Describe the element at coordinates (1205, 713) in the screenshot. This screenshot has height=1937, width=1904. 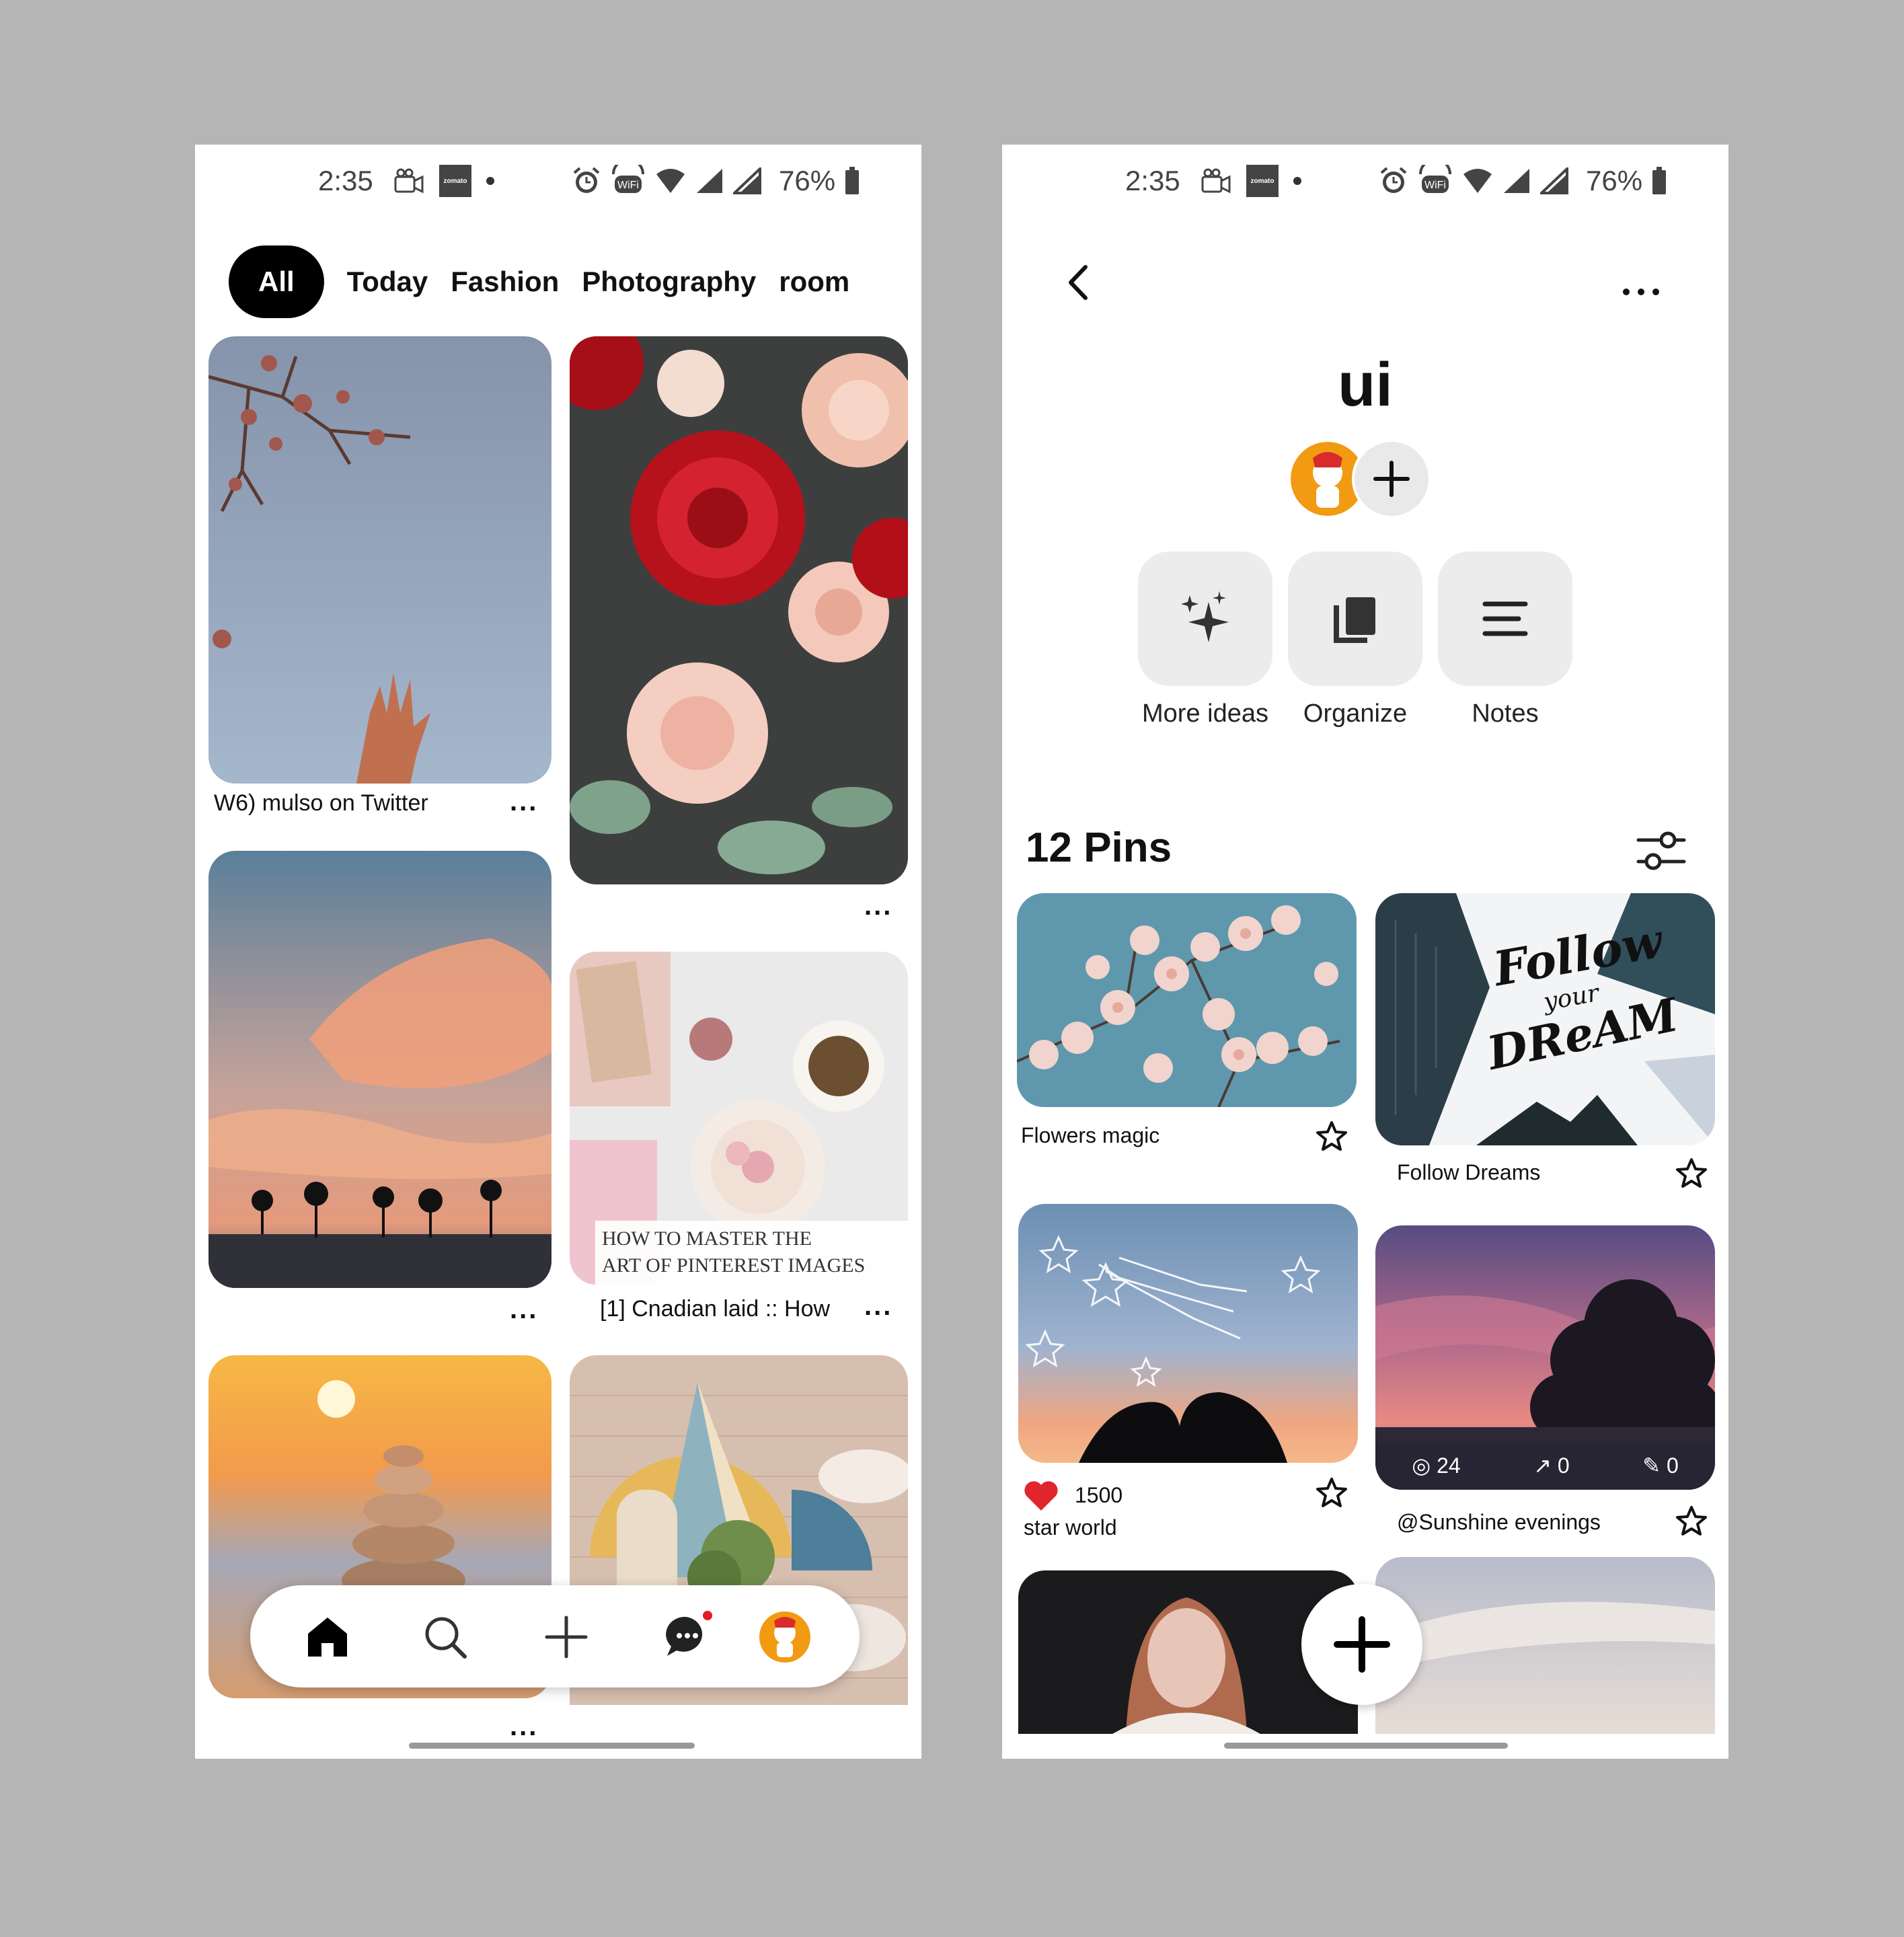
I see `more-ideas-label: More ideas` at that location.